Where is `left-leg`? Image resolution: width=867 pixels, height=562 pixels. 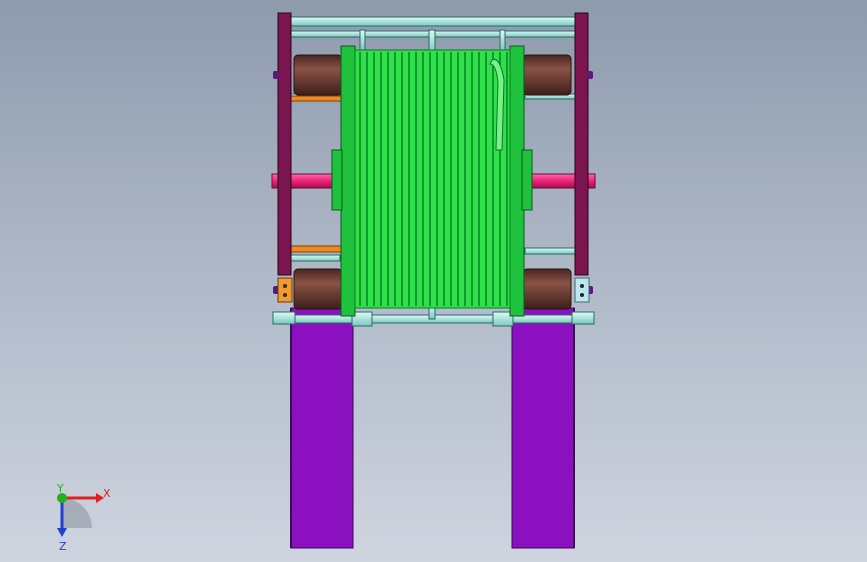
left-leg is located at coordinates (322, 428).